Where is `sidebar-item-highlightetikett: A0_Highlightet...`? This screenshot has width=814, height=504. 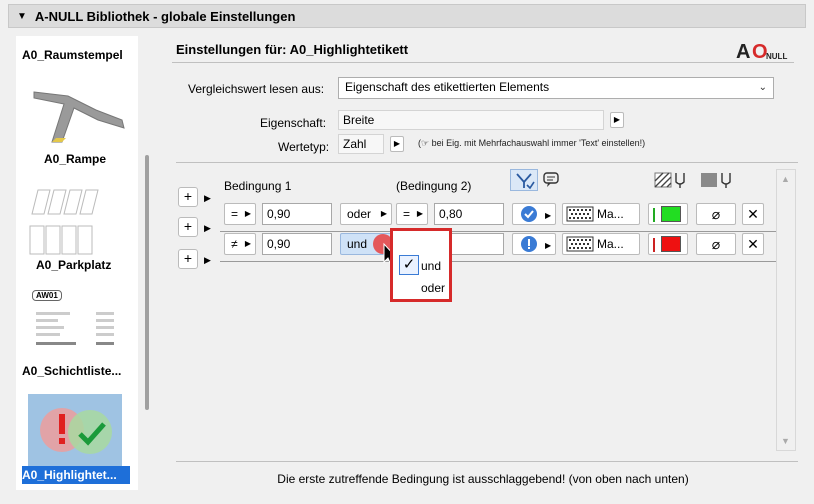 sidebar-item-highlightetikett: A0_Highlightet... is located at coordinates (69, 475).